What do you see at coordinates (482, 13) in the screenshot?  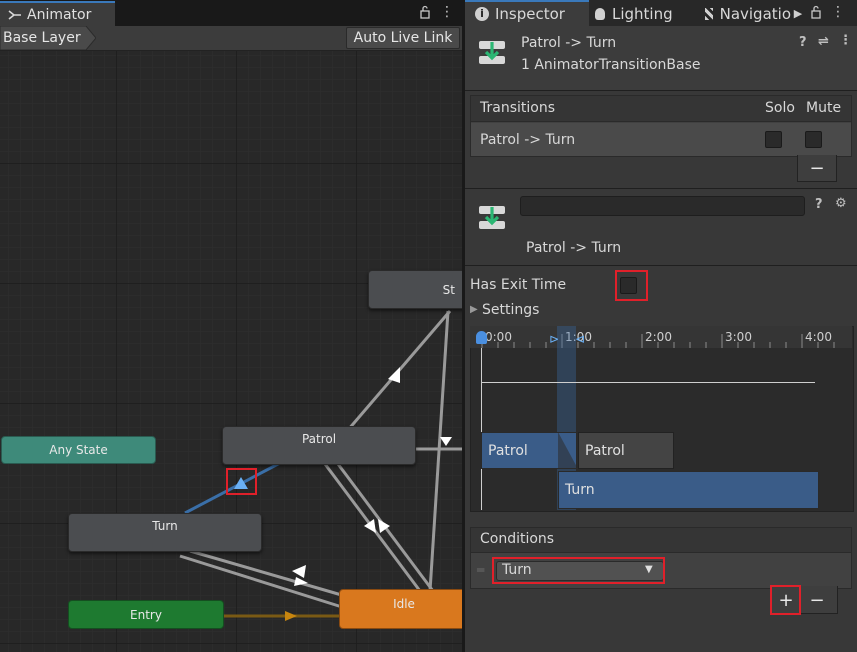 I see `info-icon: i` at bounding box center [482, 13].